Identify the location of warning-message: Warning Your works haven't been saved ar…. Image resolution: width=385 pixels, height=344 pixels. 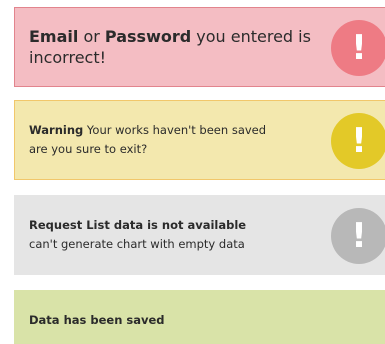
(171, 140).